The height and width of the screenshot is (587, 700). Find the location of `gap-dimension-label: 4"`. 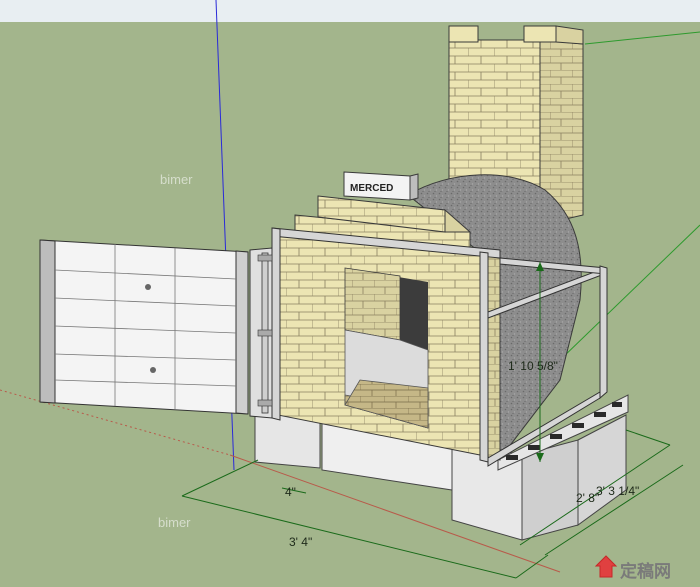

gap-dimension-label: 4" is located at coordinates (290, 492).